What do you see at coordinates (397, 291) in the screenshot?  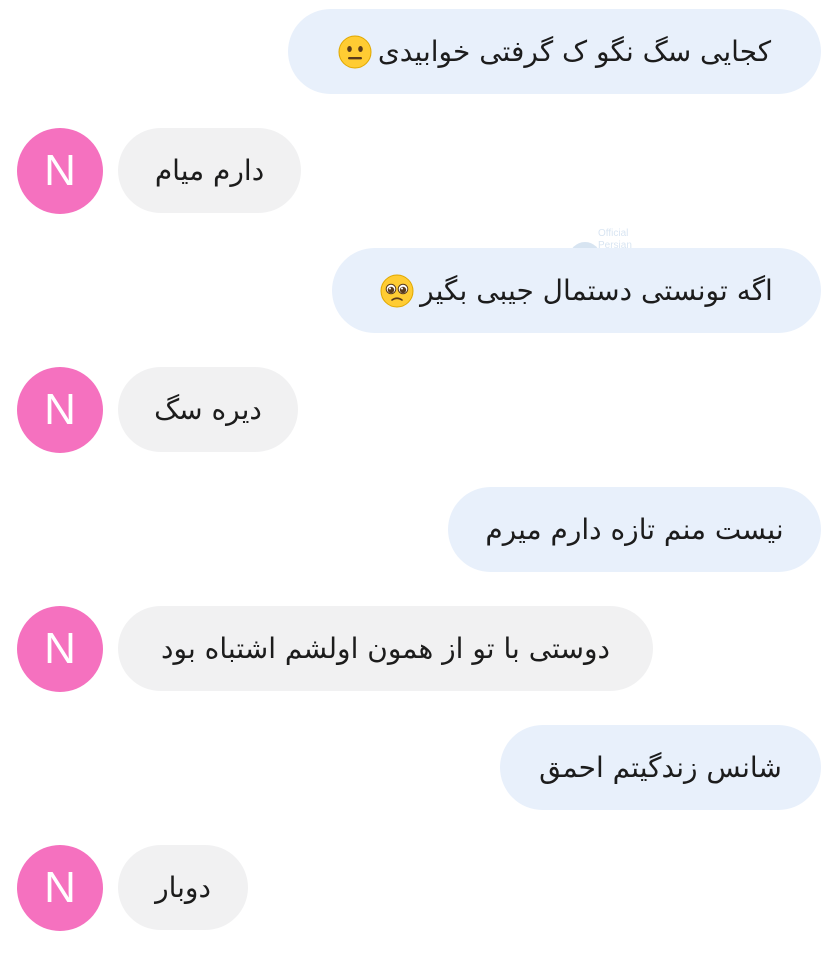 I see `pleading-face-icon` at bounding box center [397, 291].